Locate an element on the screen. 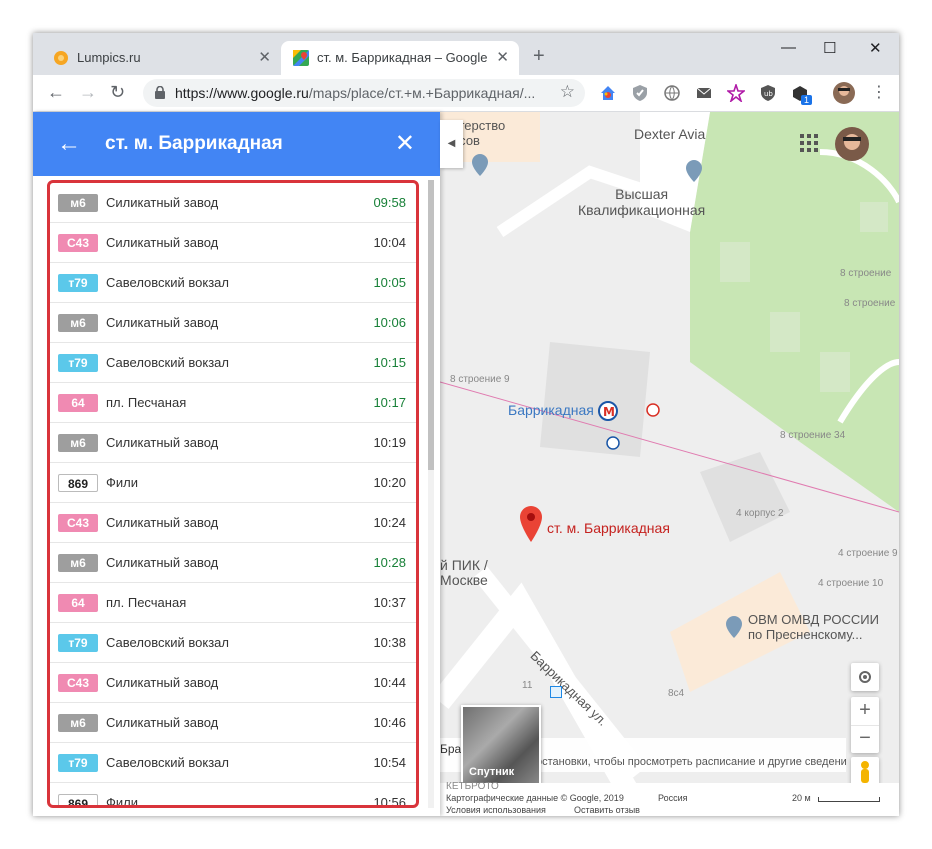 Image resolution: width=932 pixels, height=849 pixels. region-link: Россия is located at coordinates (673, 798).